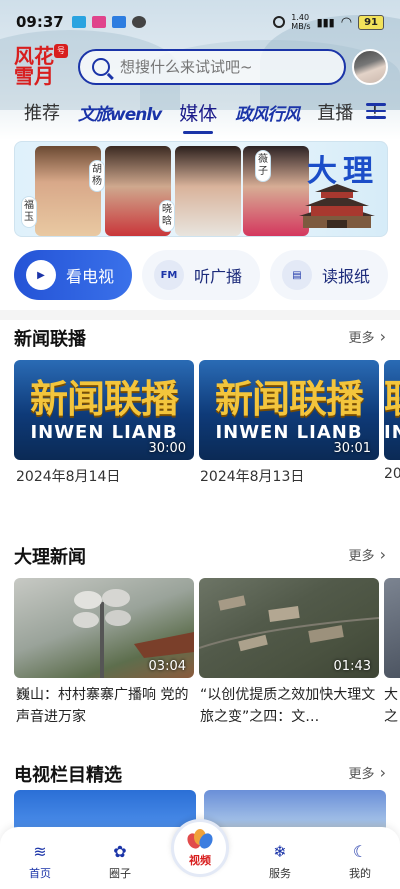 Image resolution: width=400 pixels, height=889 pixels. What do you see at coordinates (280, 851) in the screenshot?
I see `service-icon: ❄` at bounding box center [280, 851].